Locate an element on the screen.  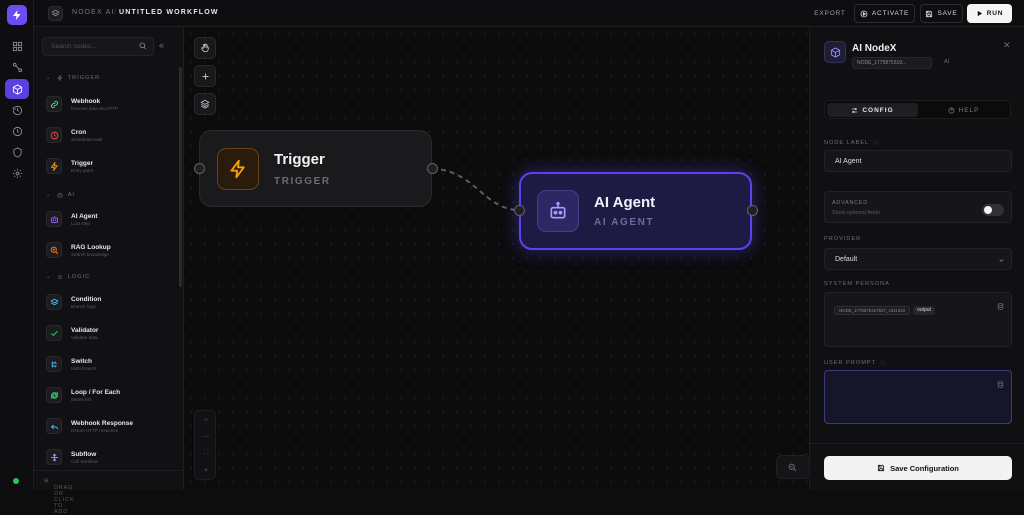
run-button: RUN is located at coordinates (989, 13).